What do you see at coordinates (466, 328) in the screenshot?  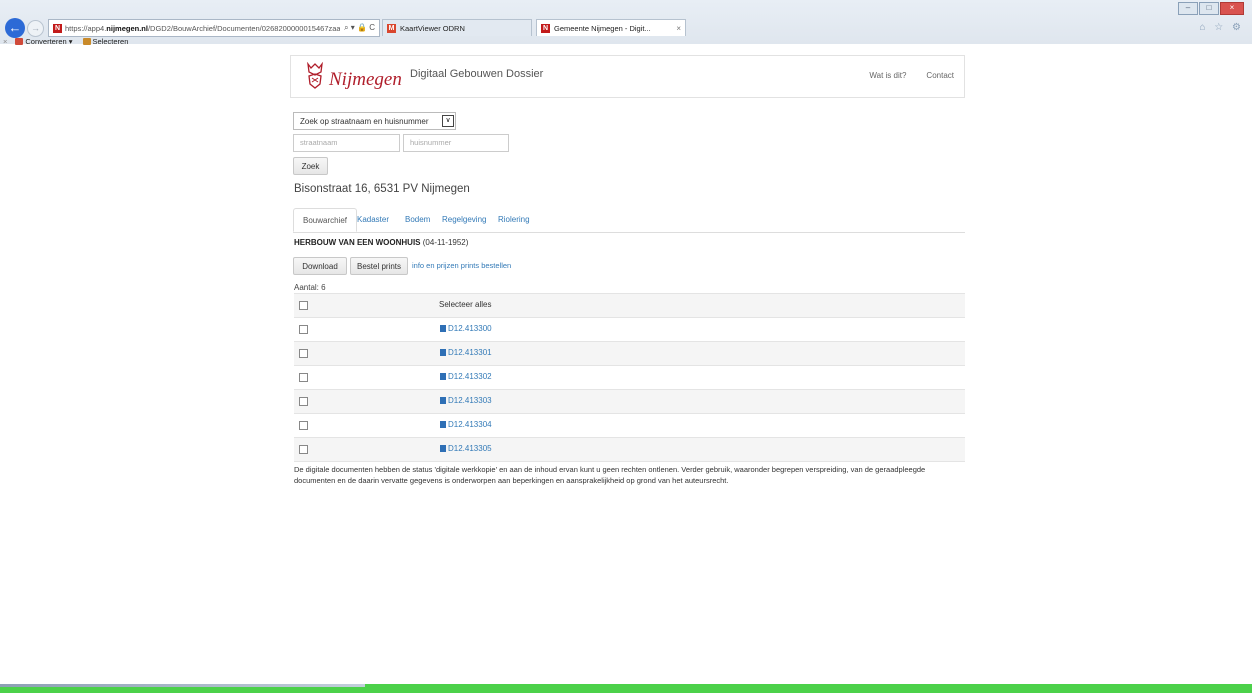 I see `document-link: D12.413300` at bounding box center [466, 328].